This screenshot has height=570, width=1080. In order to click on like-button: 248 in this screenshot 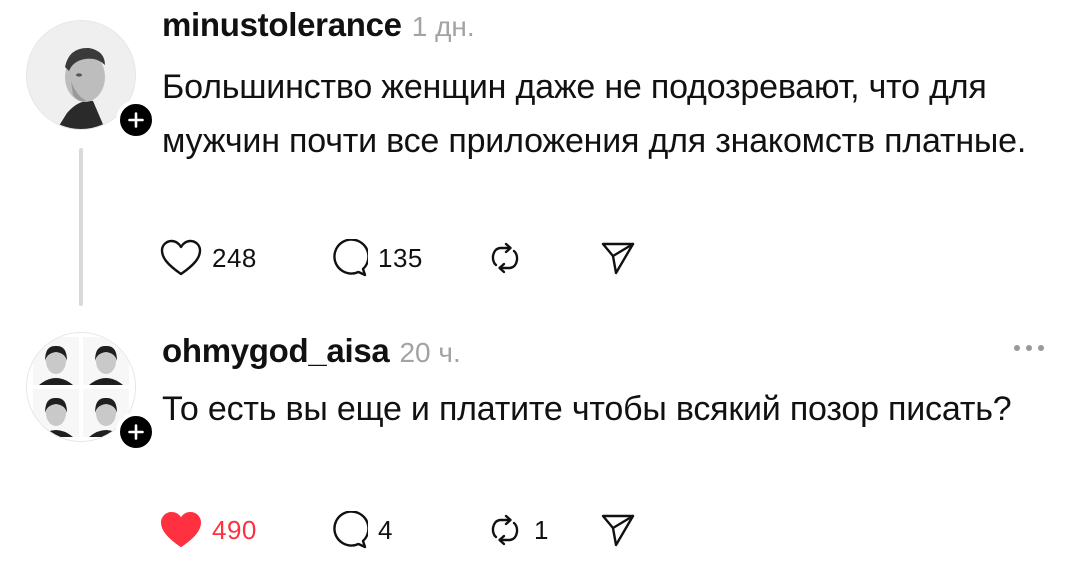, I will do `click(245, 258)`.